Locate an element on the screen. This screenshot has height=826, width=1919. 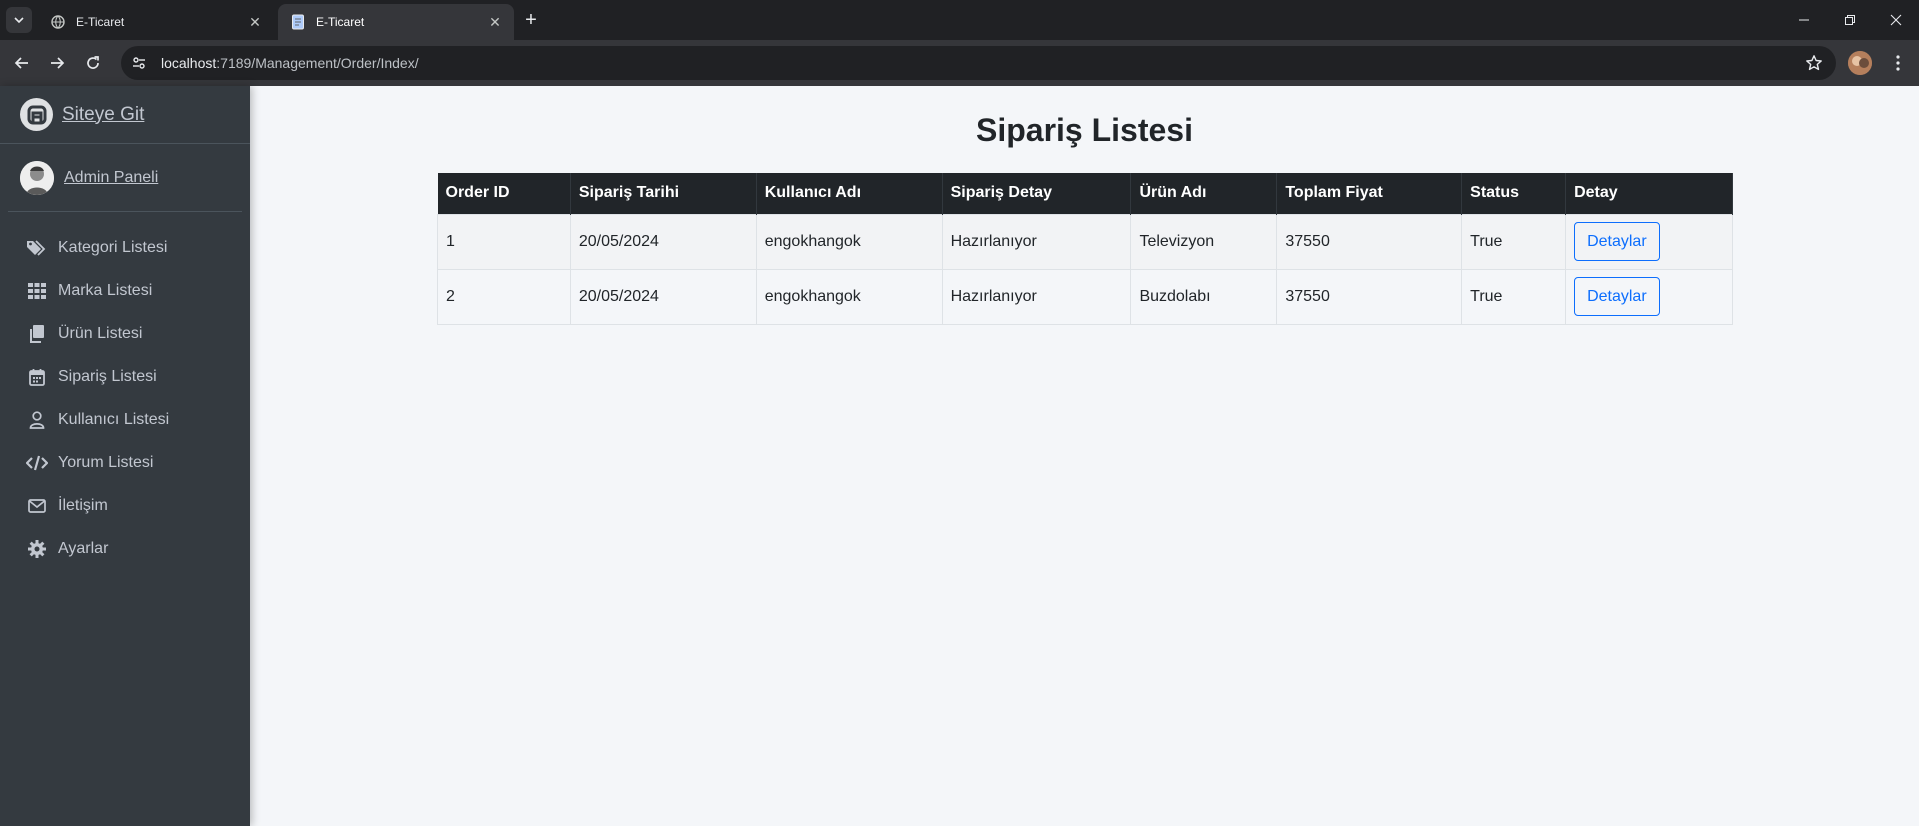
brand-link: Siteye Git is located at coordinates (125, 115).